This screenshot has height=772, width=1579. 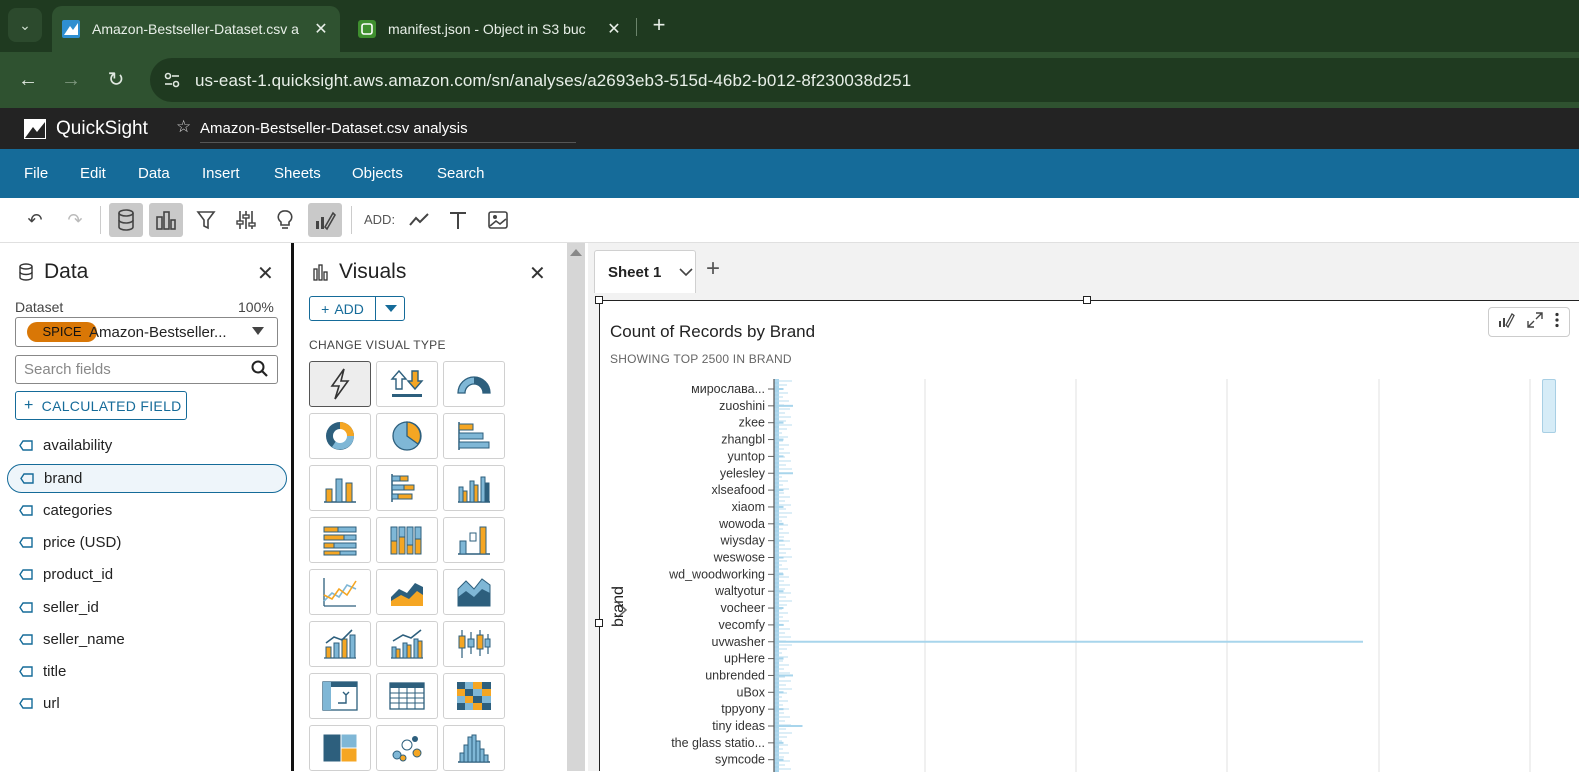 What do you see at coordinates (743, 709) in the screenshot?
I see `y-tick-label: tppyony` at bounding box center [743, 709].